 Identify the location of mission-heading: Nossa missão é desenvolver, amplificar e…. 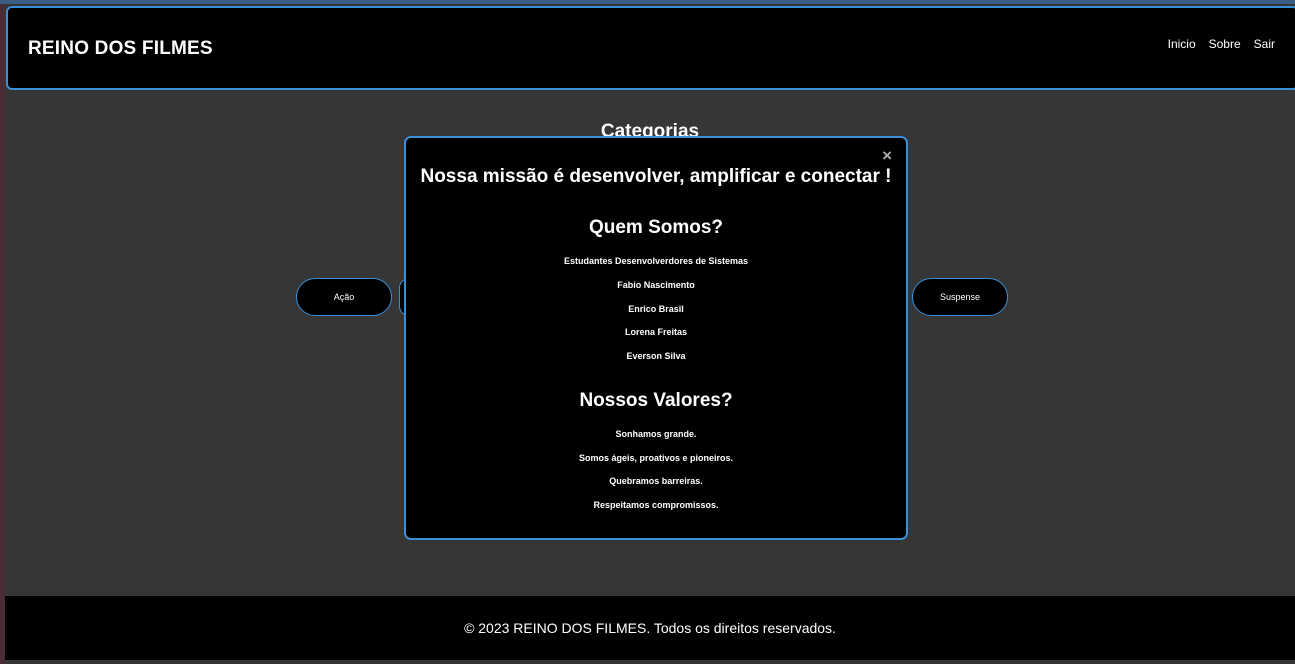
(656, 176).